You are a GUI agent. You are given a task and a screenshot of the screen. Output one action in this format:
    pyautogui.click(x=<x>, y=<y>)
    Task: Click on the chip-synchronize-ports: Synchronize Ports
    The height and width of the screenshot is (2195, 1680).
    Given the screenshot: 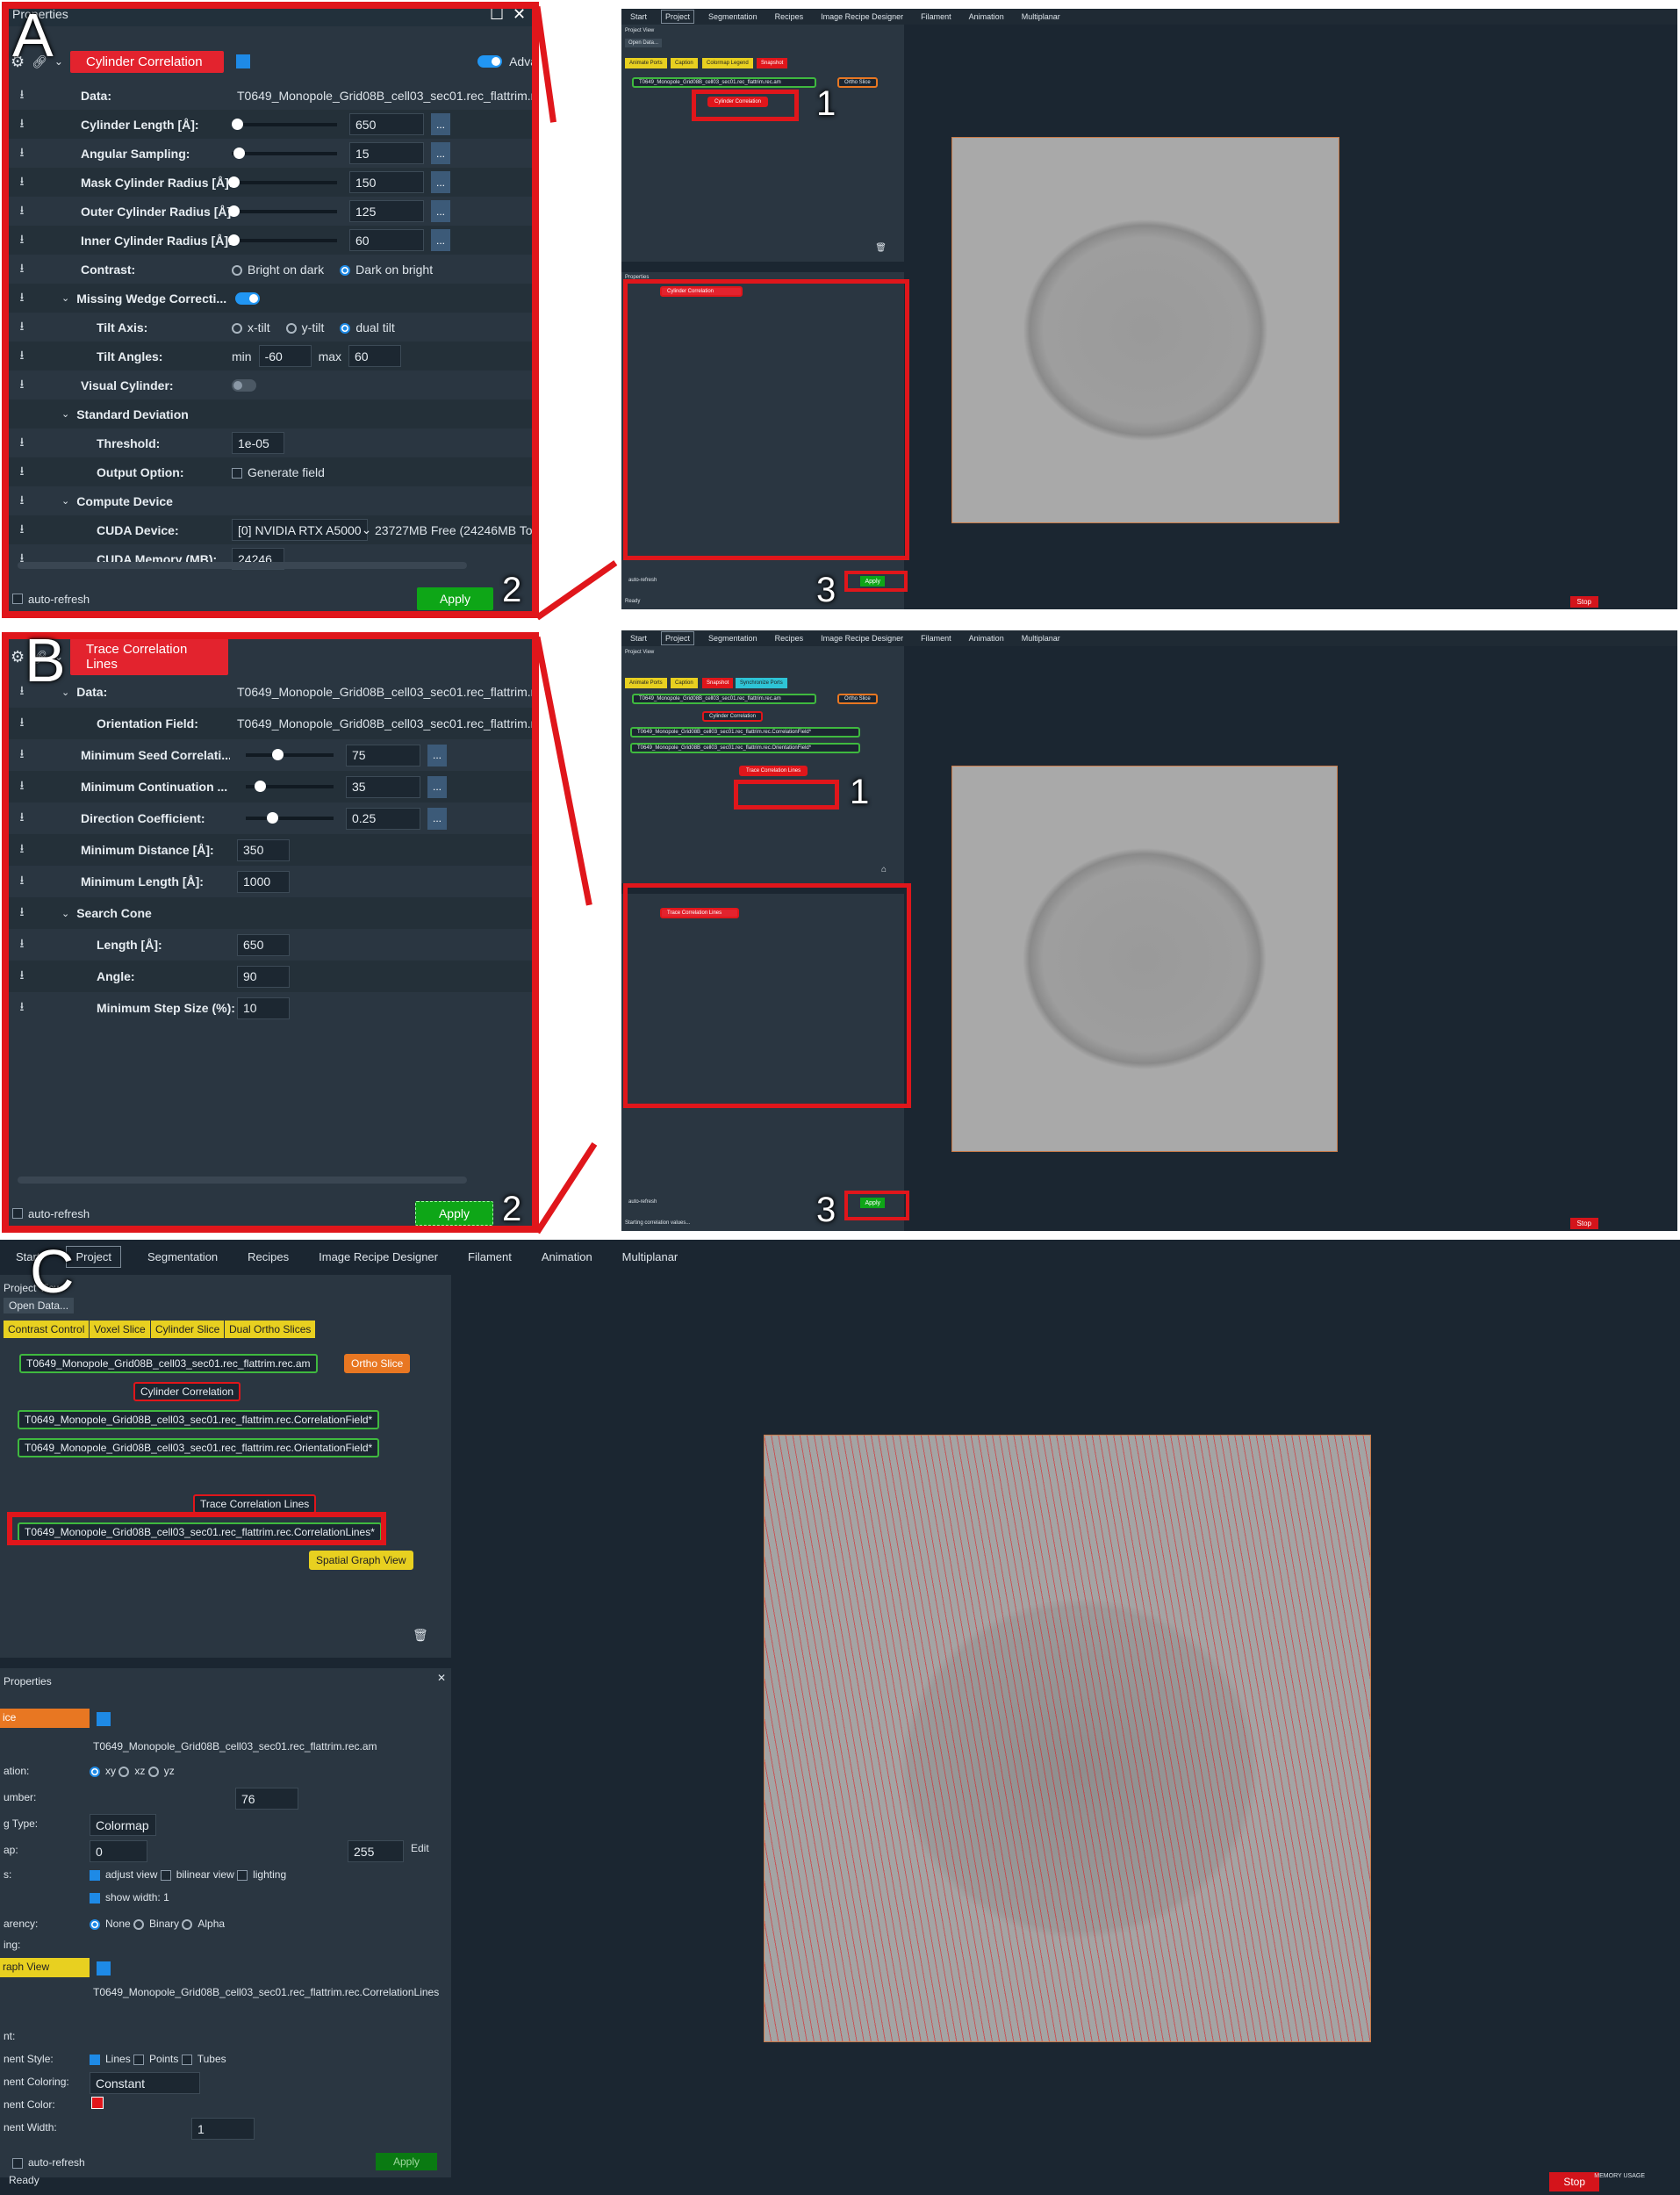 What is the action you would take?
    pyautogui.click(x=761, y=683)
    